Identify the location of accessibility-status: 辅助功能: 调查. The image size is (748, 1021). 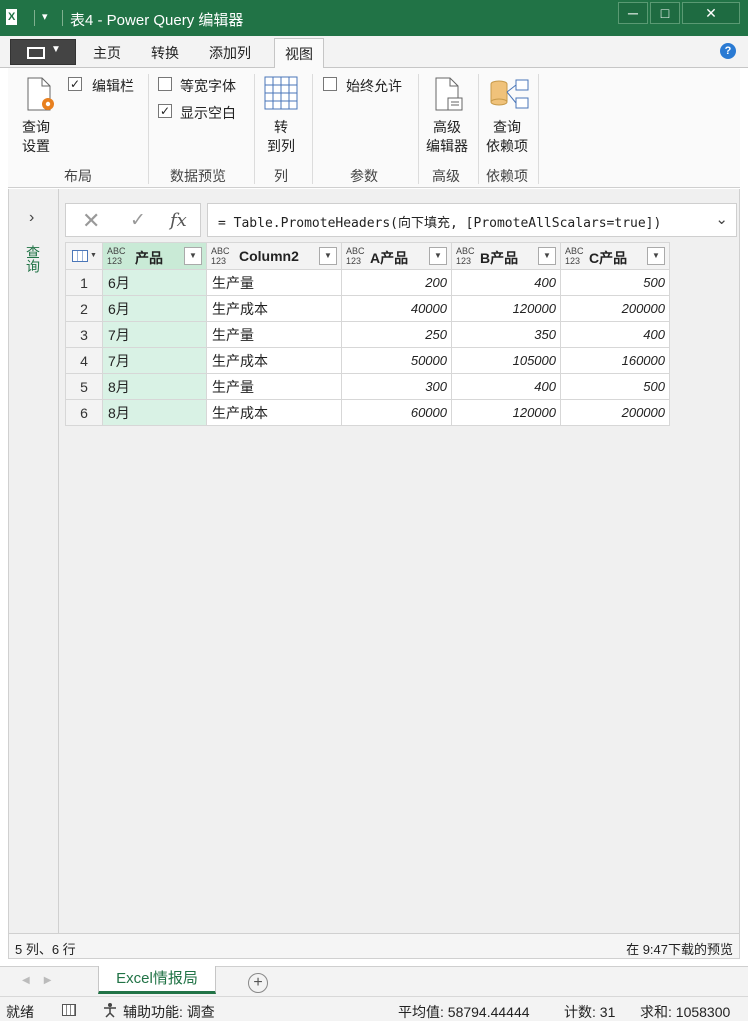
(169, 1011).